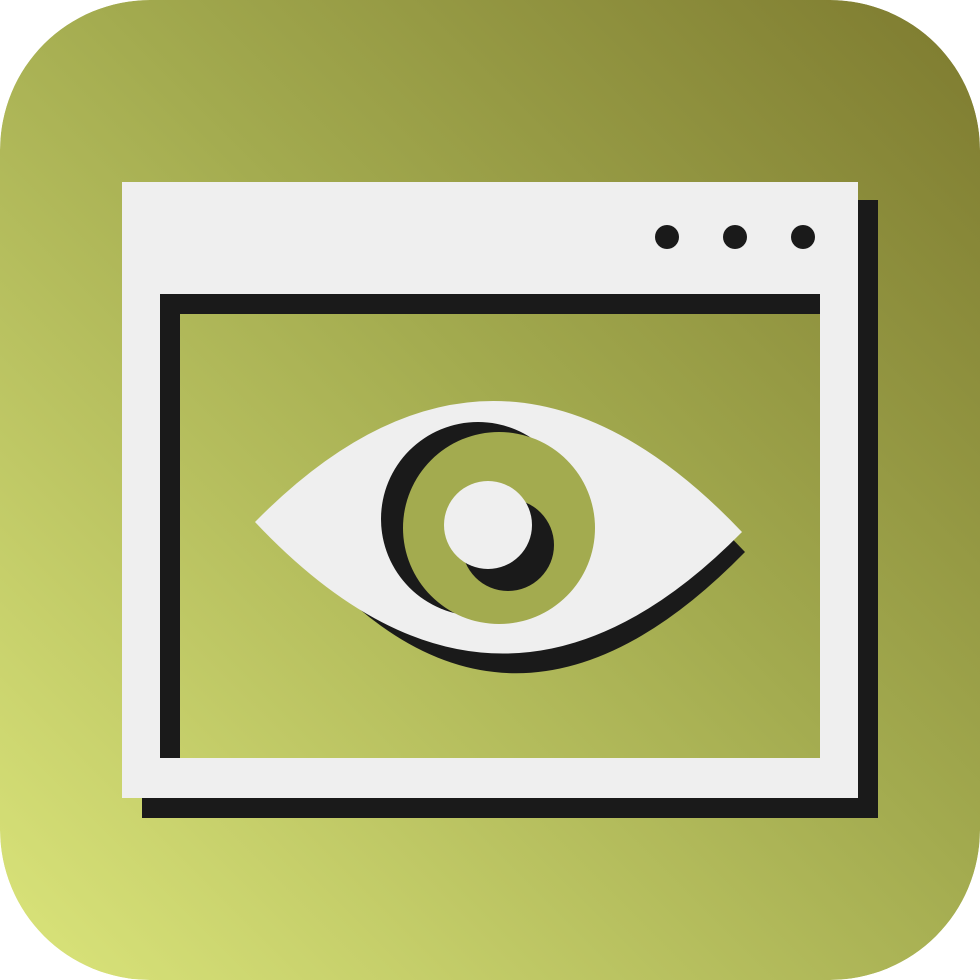 This screenshot has height=980, width=980. I want to click on pupil, so click(488, 525).